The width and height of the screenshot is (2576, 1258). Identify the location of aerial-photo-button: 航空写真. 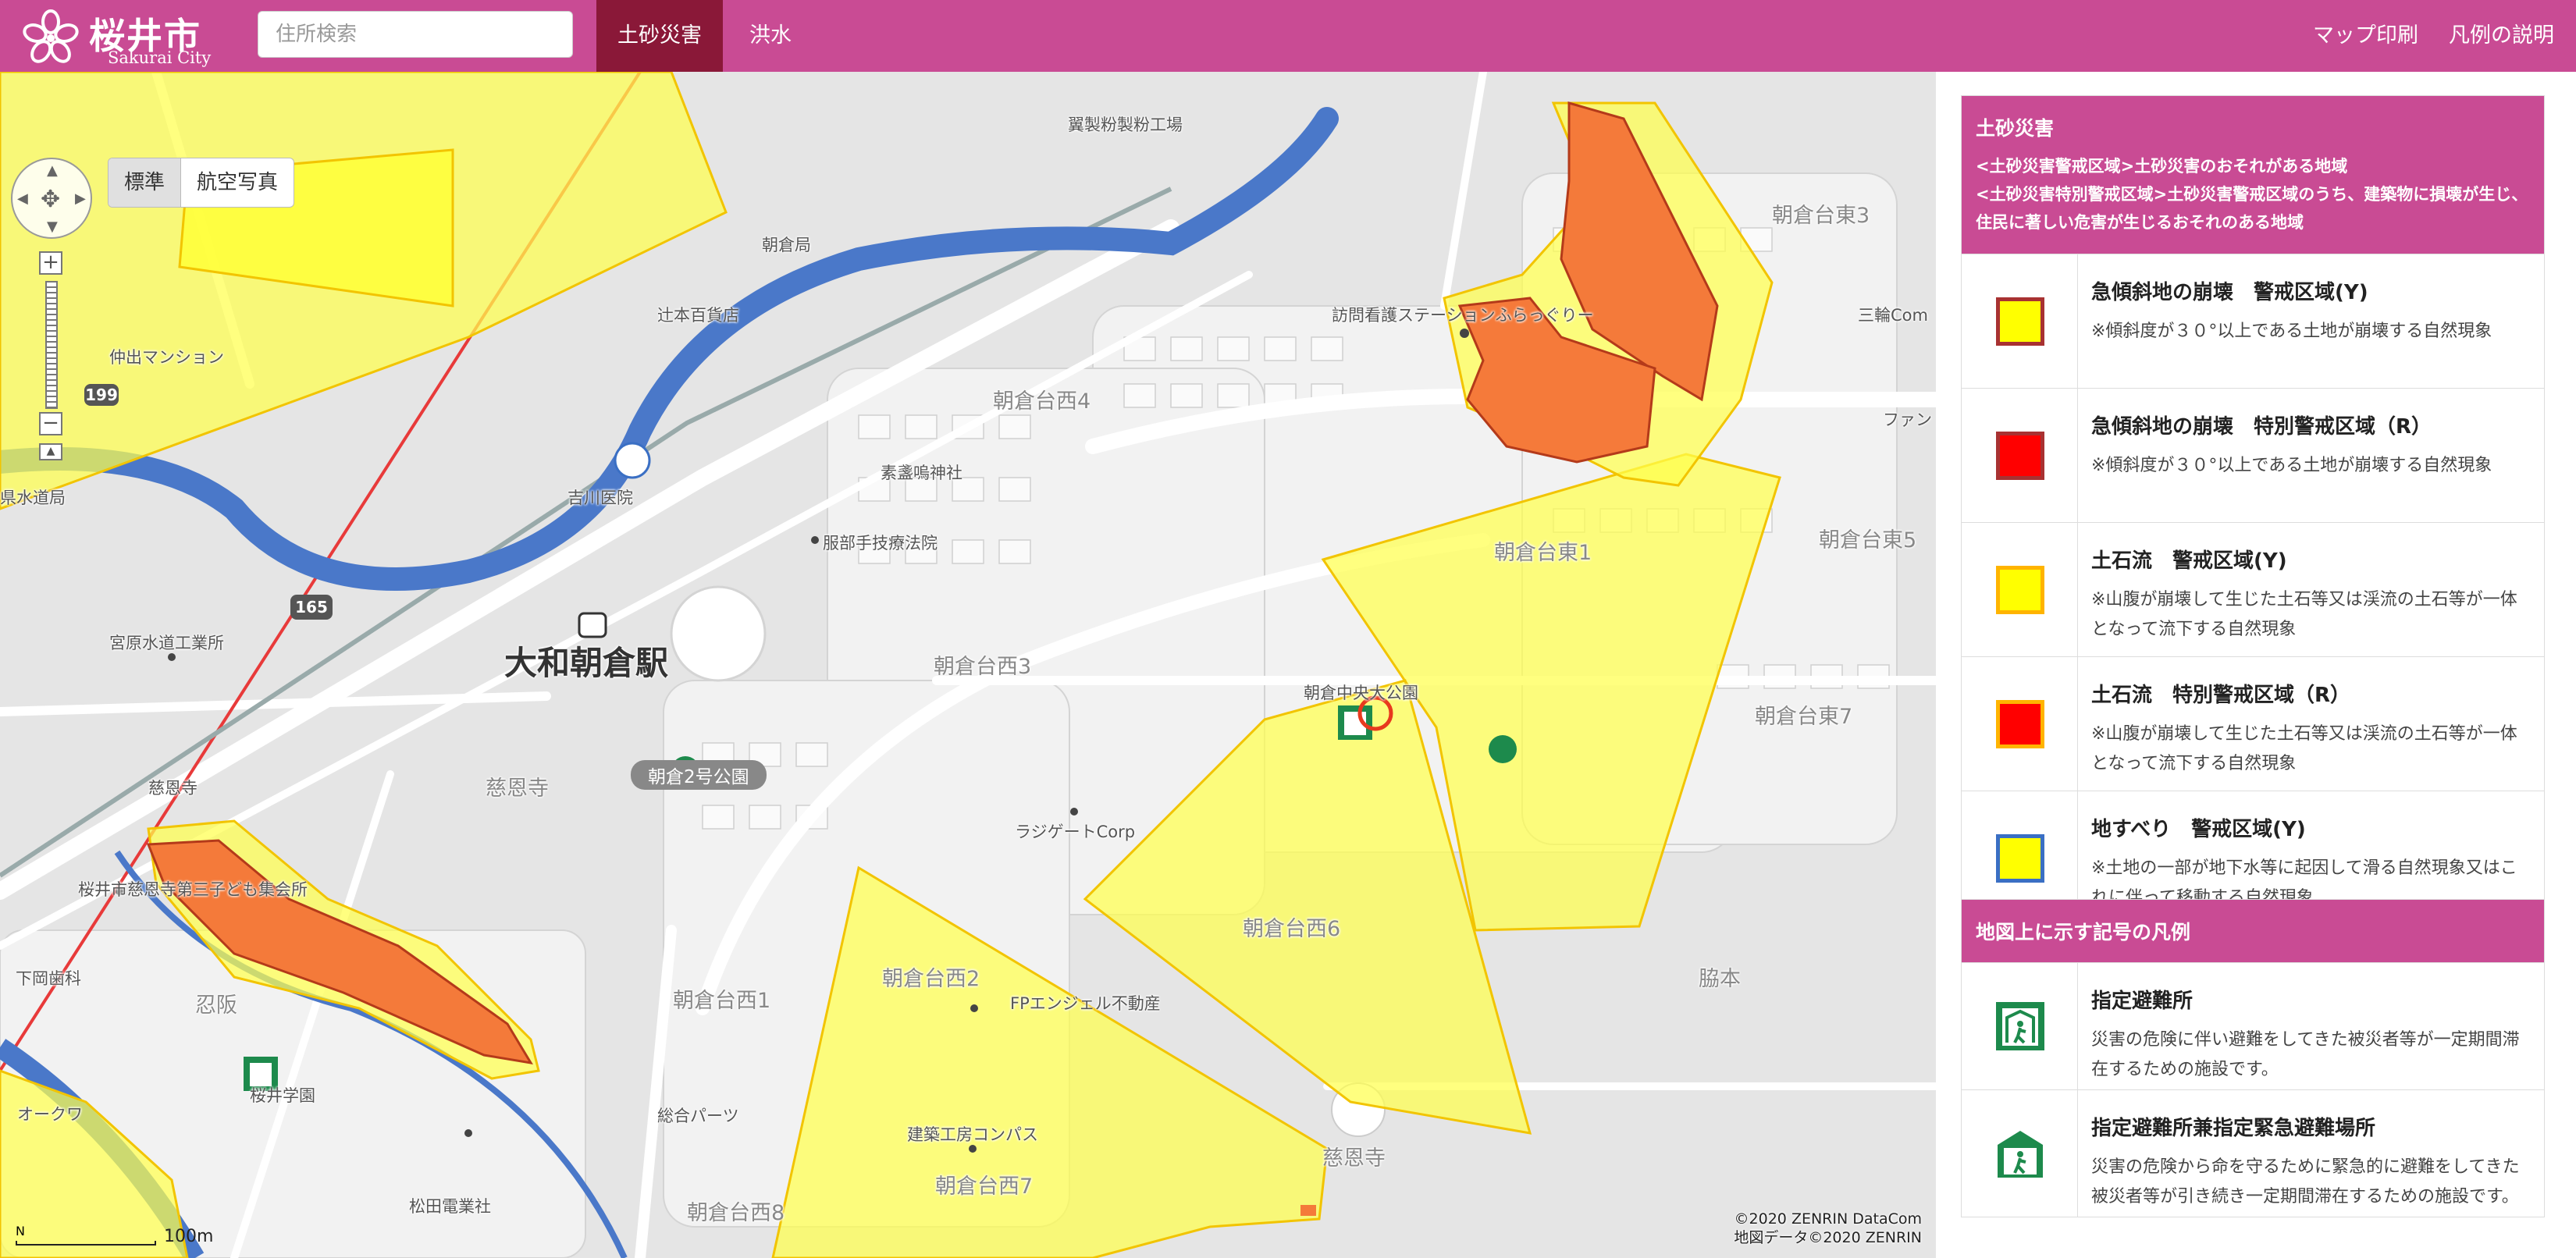
(237, 182).